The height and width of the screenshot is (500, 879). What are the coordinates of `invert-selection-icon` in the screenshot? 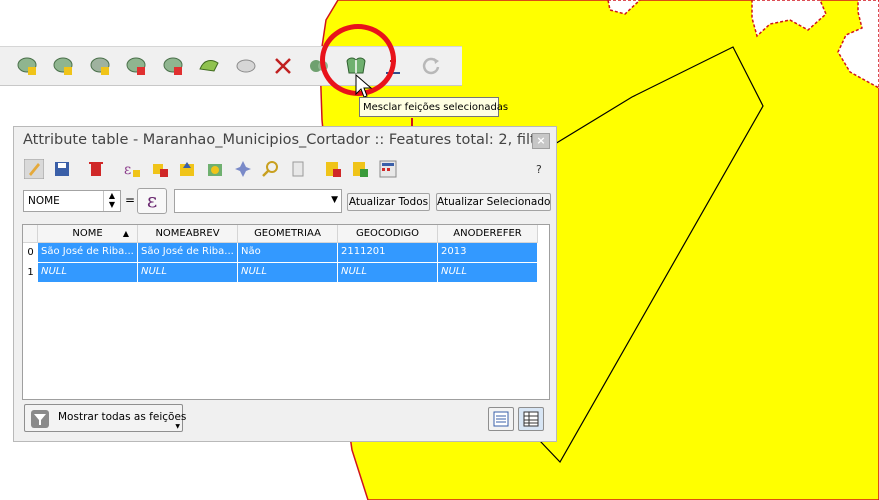 It's located at (215, 169).